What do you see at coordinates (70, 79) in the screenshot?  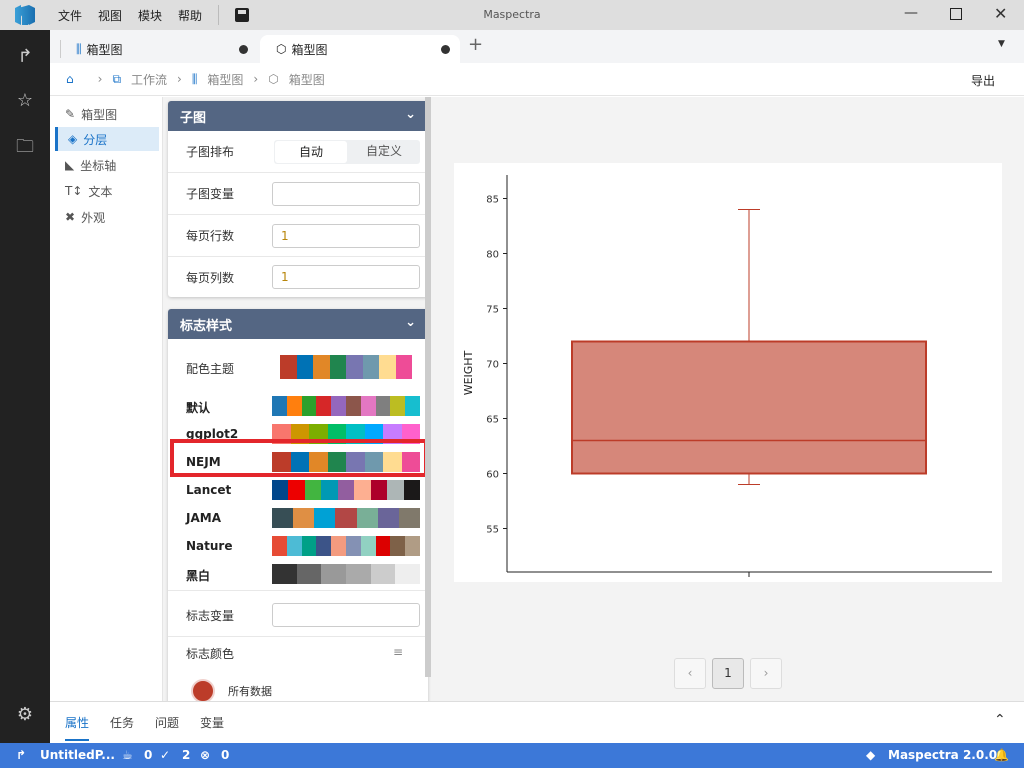 I see `home-icon: ⌂` at bounding box center [70, 79].